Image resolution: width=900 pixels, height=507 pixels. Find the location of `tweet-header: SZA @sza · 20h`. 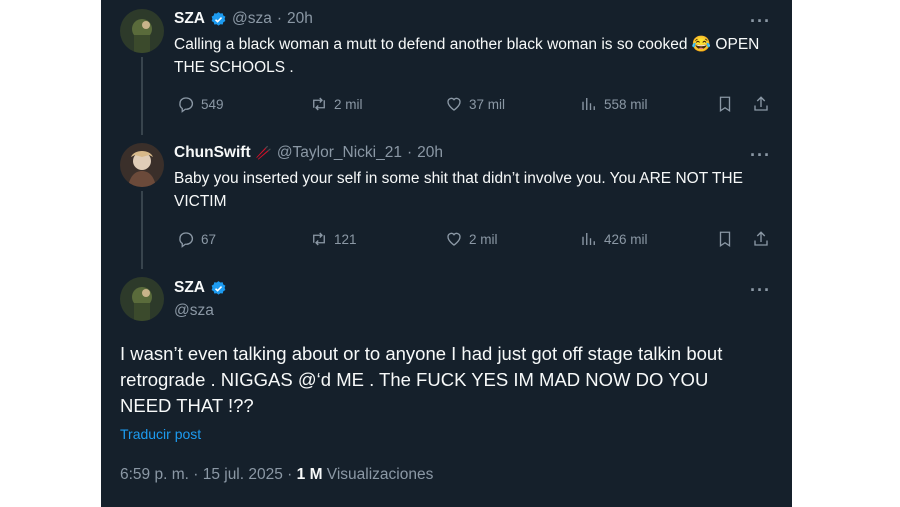

tweet-header: SZA @sza · 20h is located at coordinates (243, 19).